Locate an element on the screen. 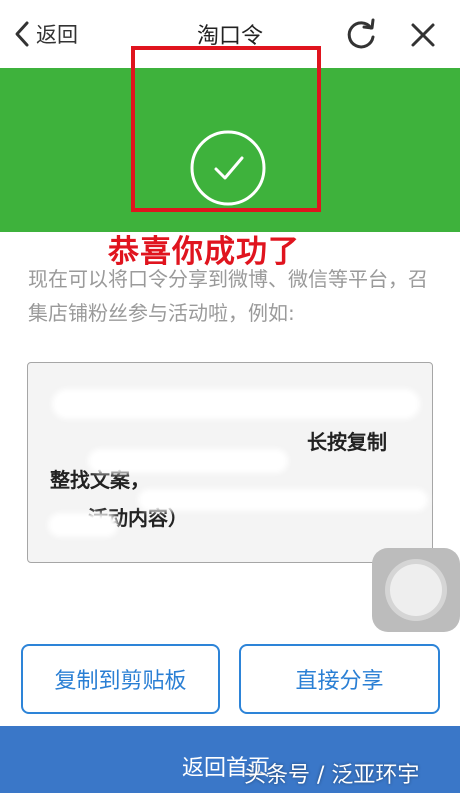 This screenshot has height=793, width=460. intro-text: 现在可以将口令分享到微博、微信等平台，召集店铺粉丝参与活动啦，例如: is located at coordinates (228, 296).